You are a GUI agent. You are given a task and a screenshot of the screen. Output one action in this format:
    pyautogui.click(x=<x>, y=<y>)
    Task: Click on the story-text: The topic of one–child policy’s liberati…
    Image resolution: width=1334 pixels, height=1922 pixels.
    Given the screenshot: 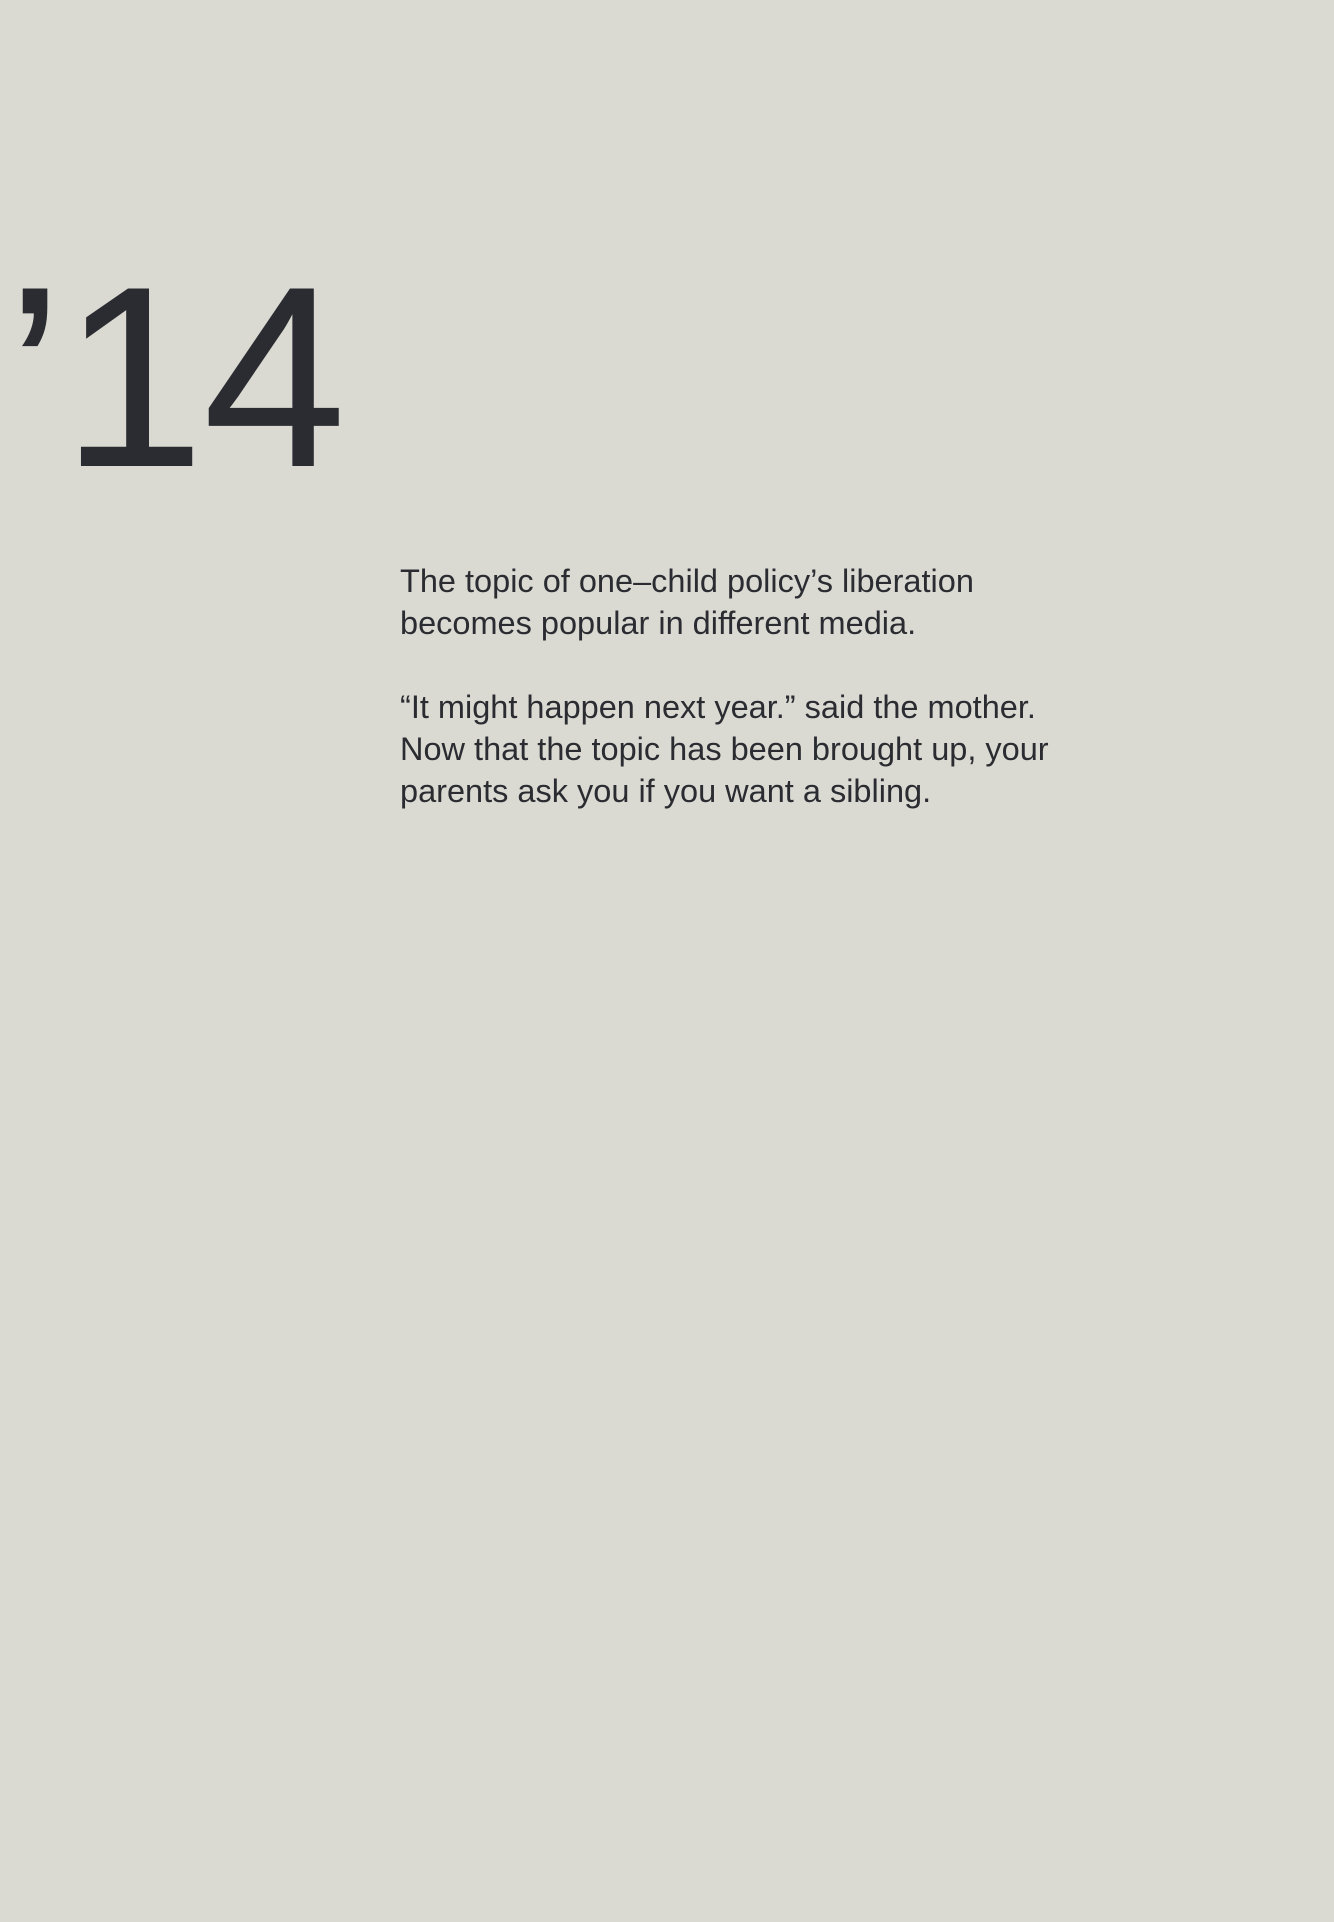 What is the action you would take?
    pyautogui.click(x=760, y=707)
    